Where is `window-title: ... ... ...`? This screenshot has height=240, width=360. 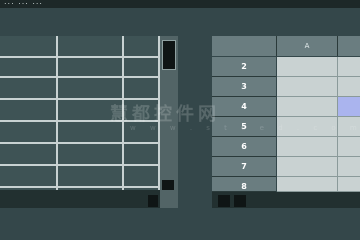
window-title: ... ... ... is located at coordinates (23, 3).